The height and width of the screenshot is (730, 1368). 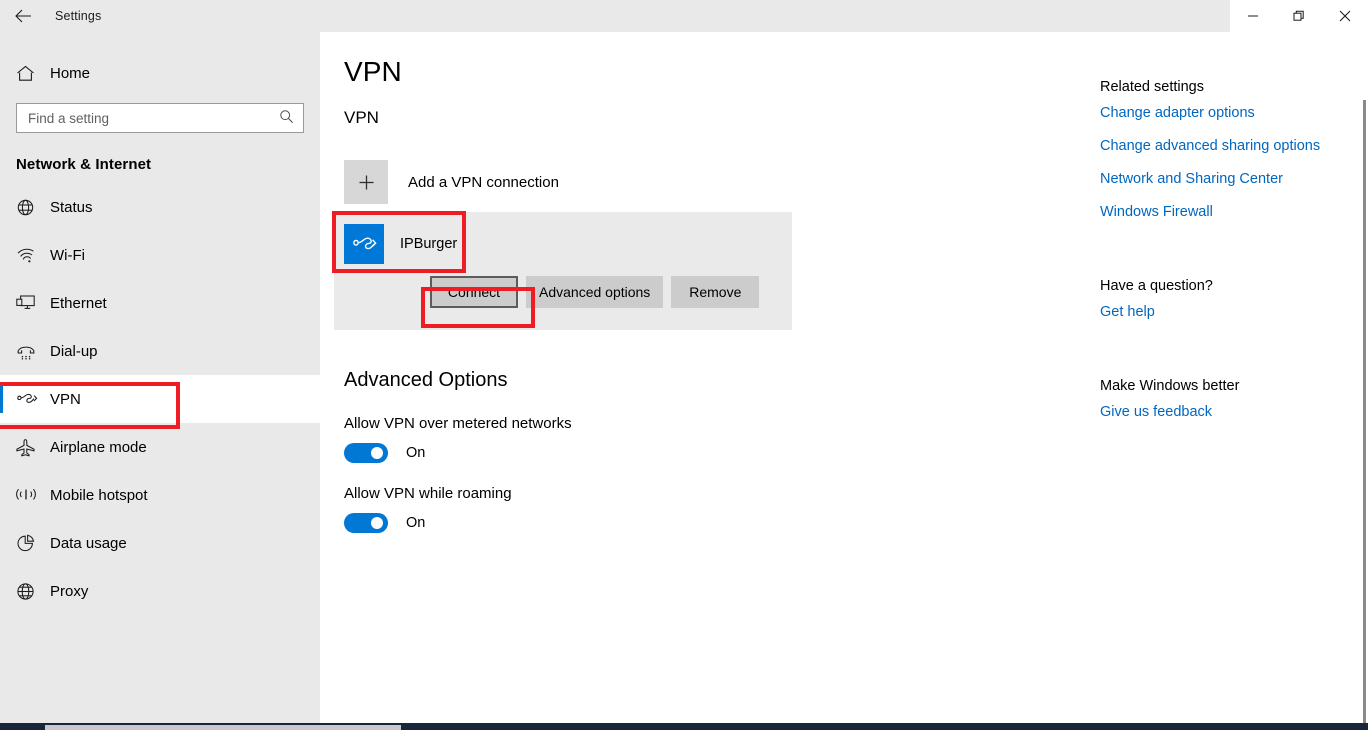 What do you see at coordinates (71, 207) in the screenshot?
I see `sidebar-item-label: Status` at bounding box center [71, 207].